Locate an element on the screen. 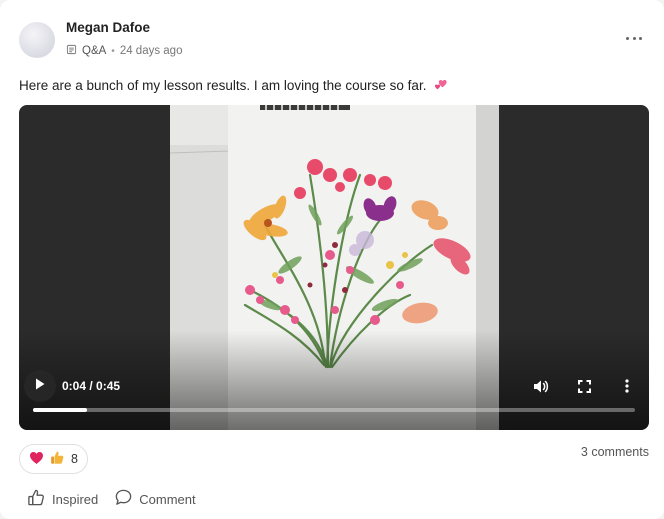  video-menu-icon is located at coordinates (627, 386).